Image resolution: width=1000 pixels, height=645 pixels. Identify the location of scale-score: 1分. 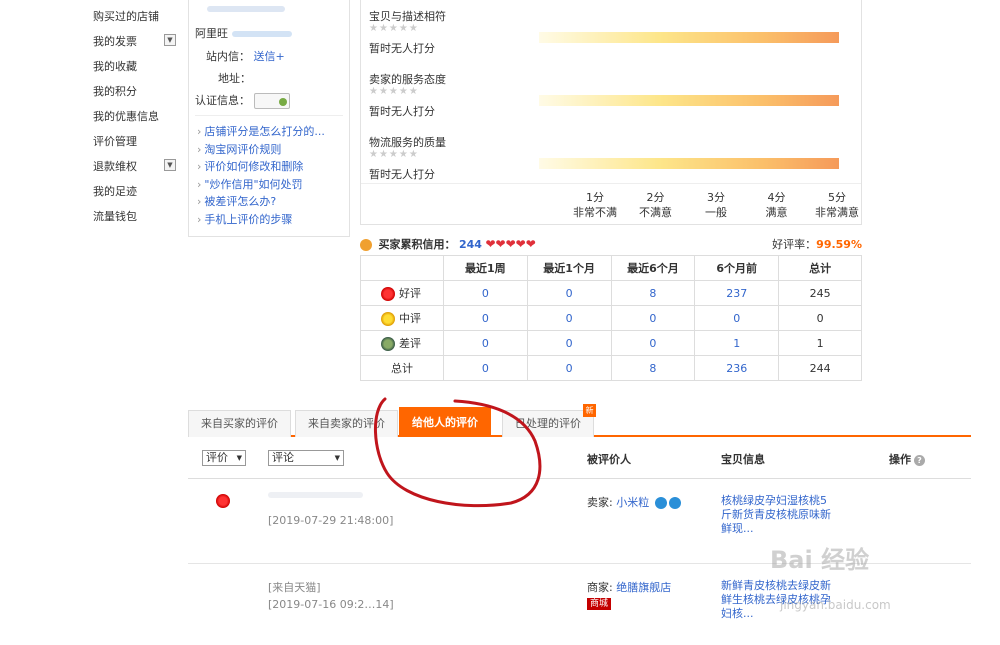
(595, 197).